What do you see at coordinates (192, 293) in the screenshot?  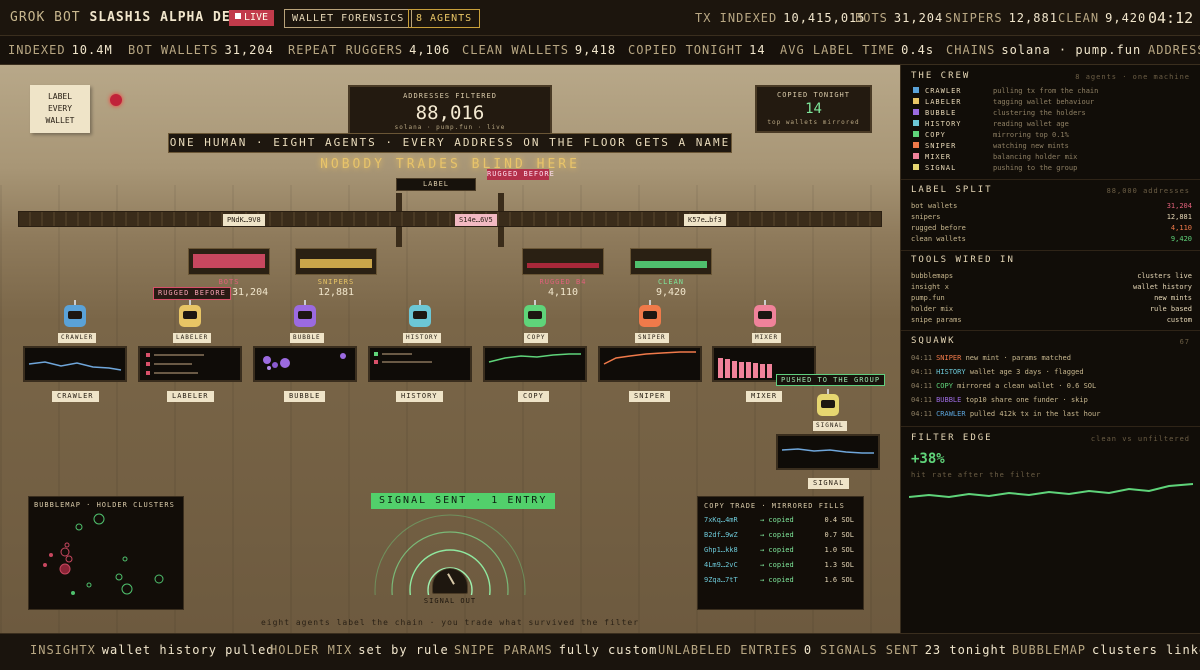 I see `rugged-before-annotation: RUGGED BEFORE` at bounding box center [192, 293].